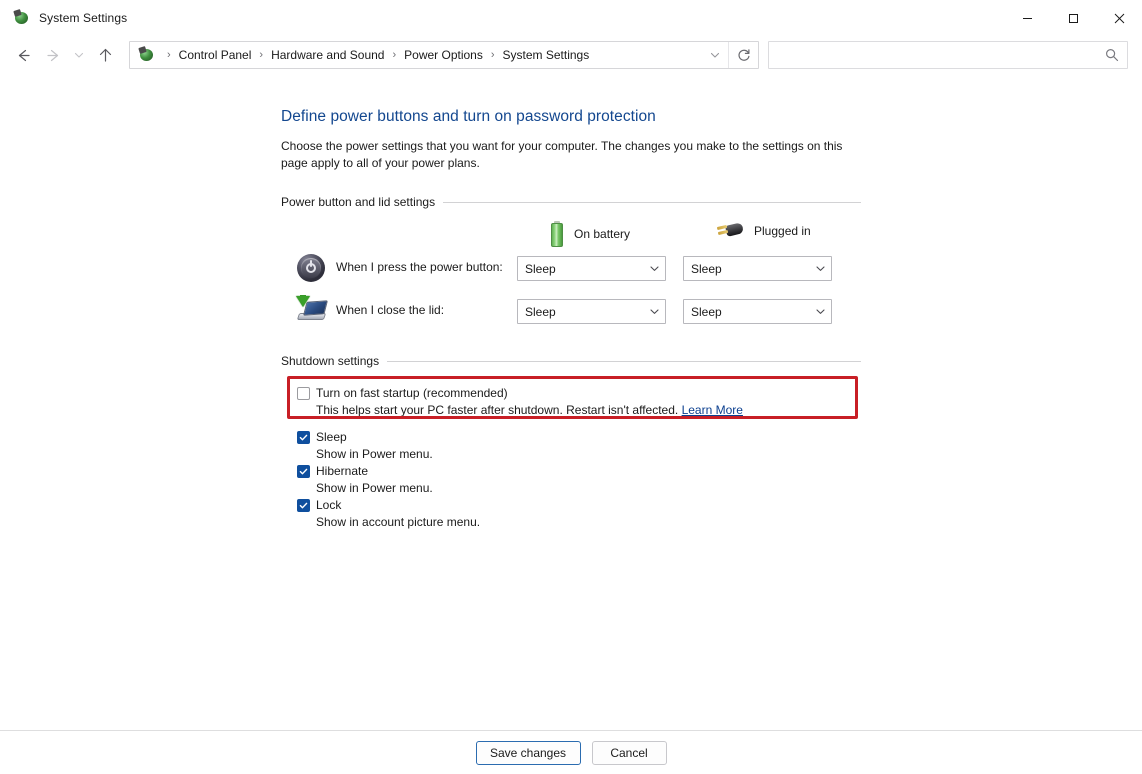  What do you see at coordinates (715, 55) in the screenshot?
I see `breadcrumb-chevron-down-icon` at bounding box center [715, 55].